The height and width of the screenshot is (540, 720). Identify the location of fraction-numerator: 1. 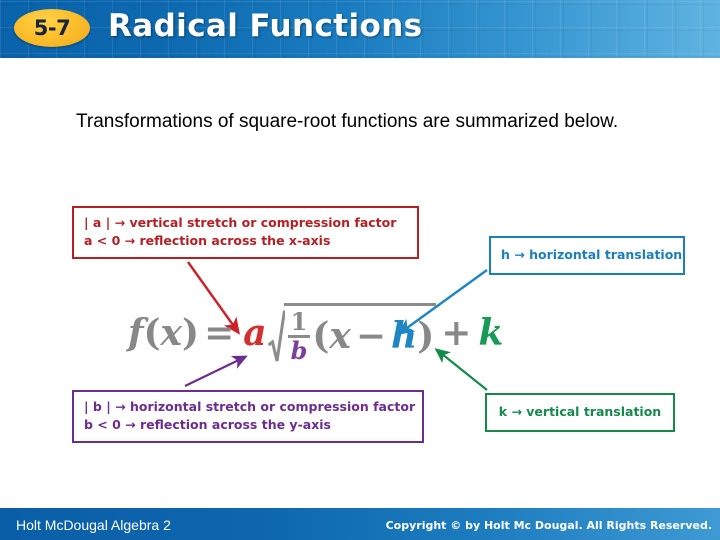
(299, 321).